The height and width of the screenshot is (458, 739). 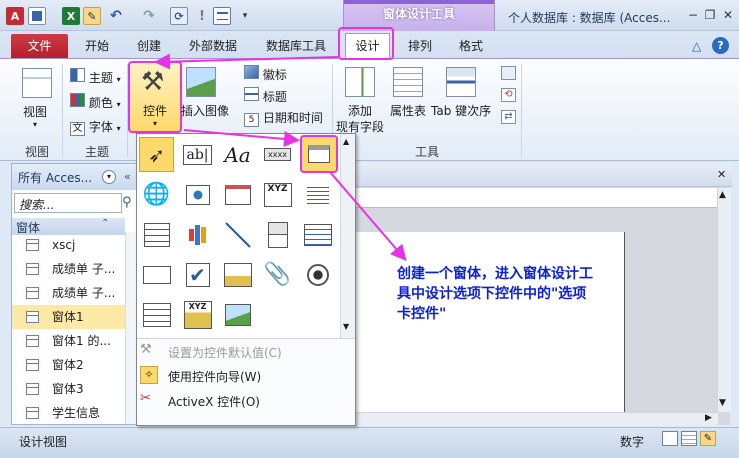 What do you see at coordinates (95, 77) in the screenshot?
I see `theme-button: 主题 ▾` at bounding box center [95, 77].